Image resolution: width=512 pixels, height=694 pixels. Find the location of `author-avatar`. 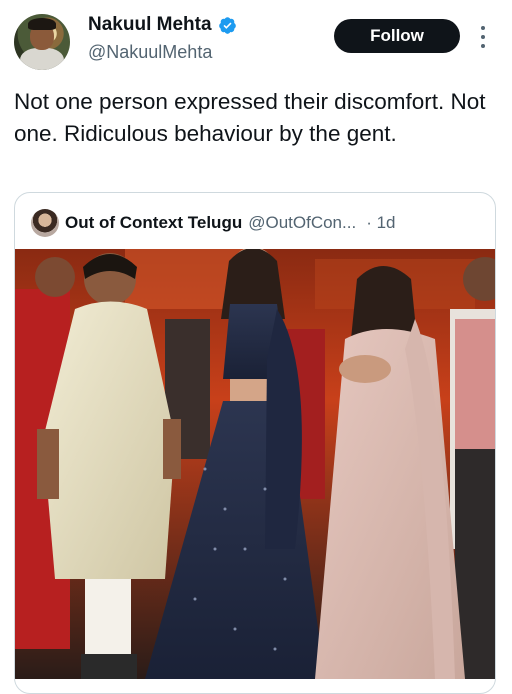

author-avatar is located at coordinates (42, 42).